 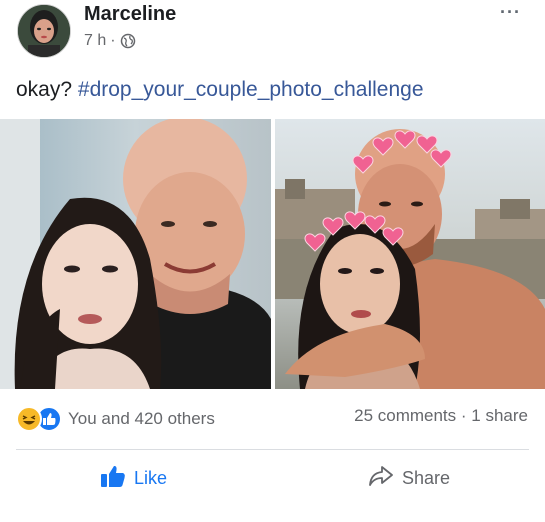 I want to click on more-options-button: ···, so click(x=510, y=12).